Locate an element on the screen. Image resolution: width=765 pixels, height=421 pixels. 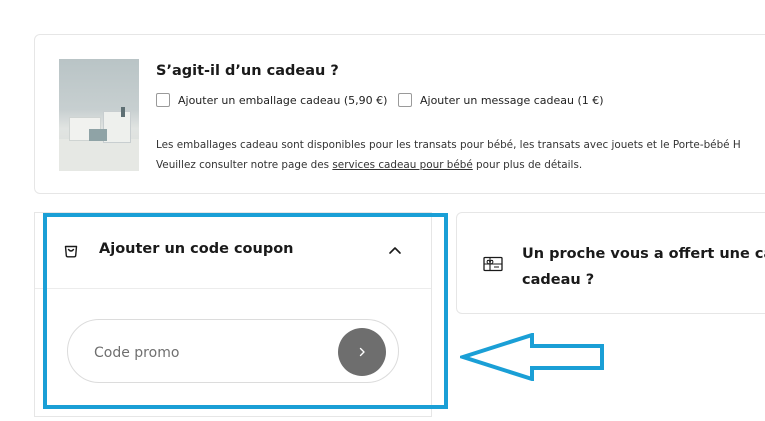
gift-card-icon is located at coordinates (493, 264).